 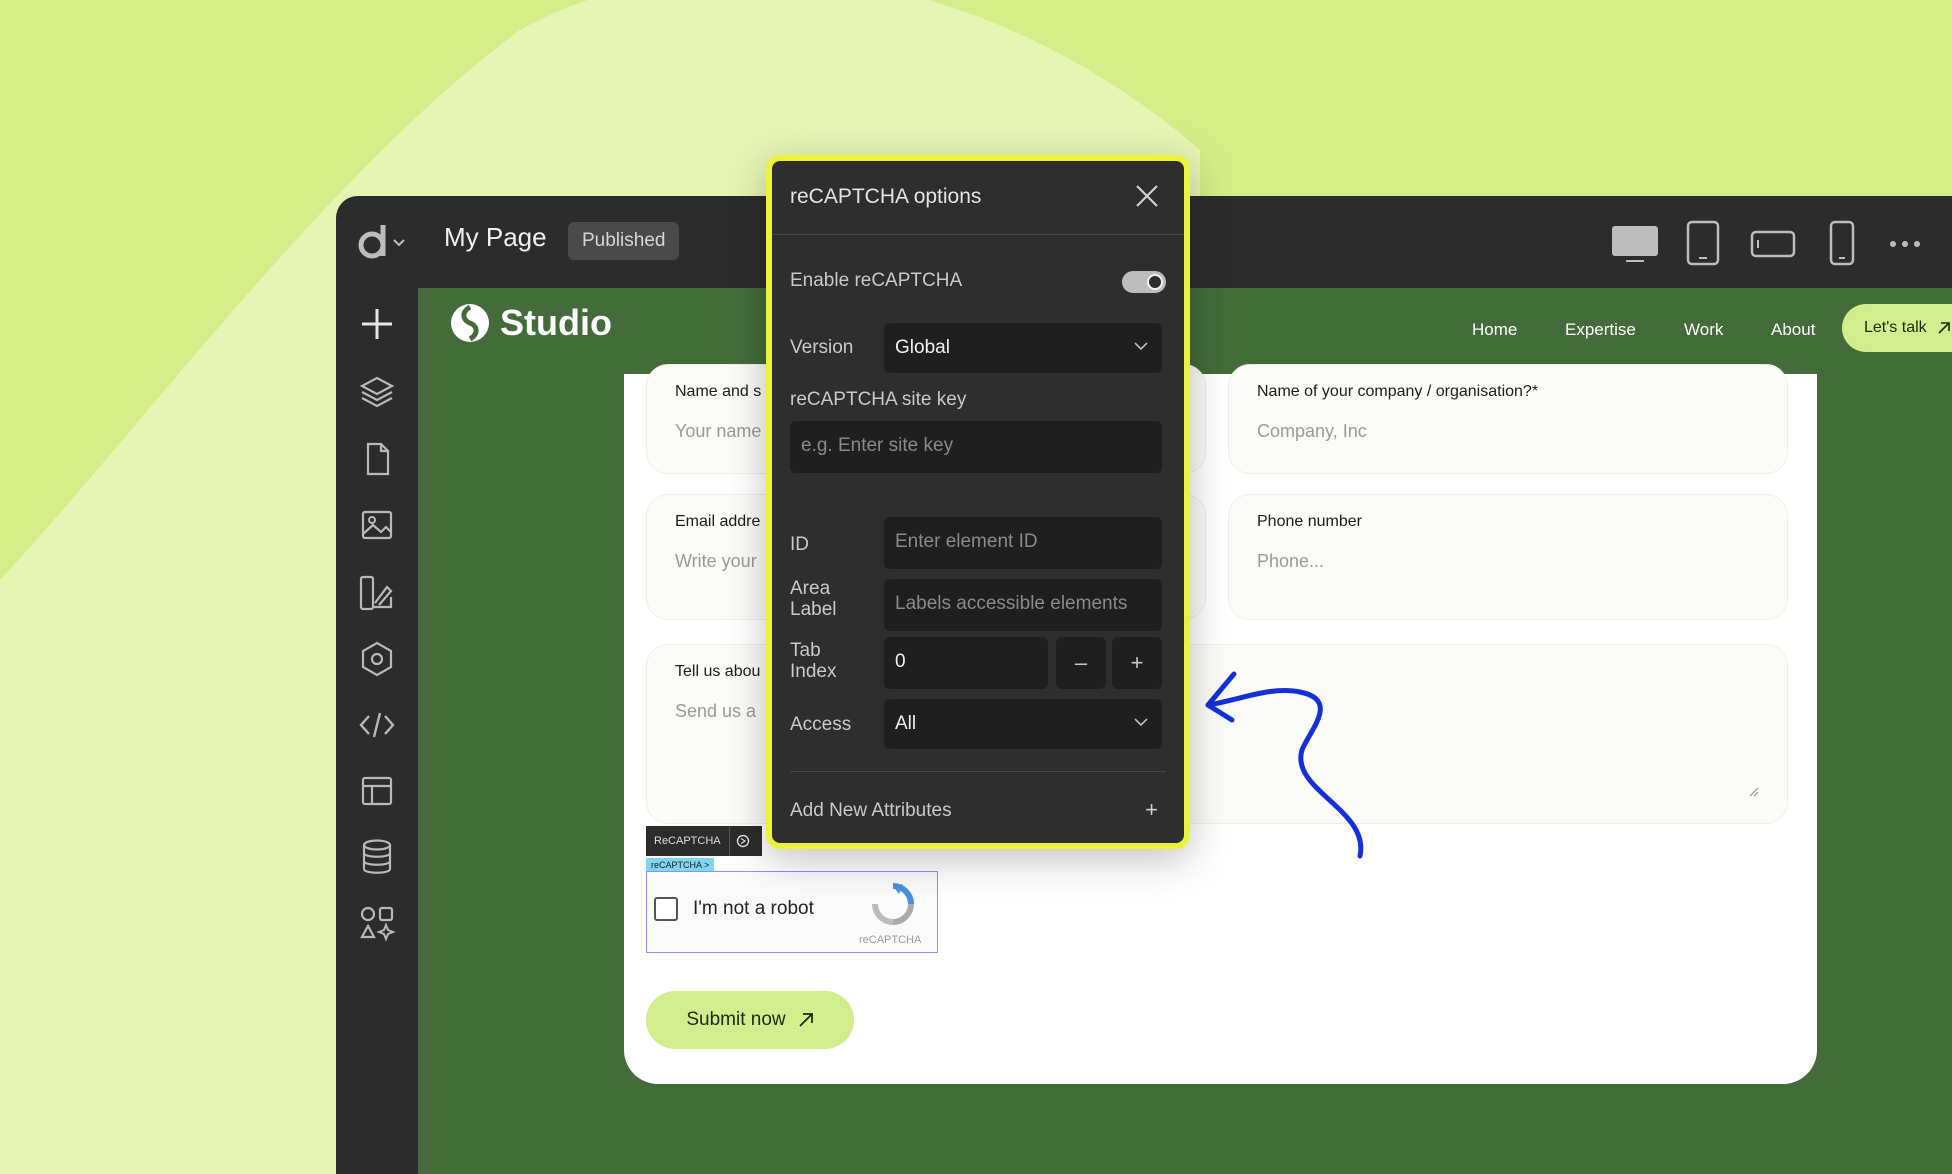 What do you see at coordinates (978, 771) in the screenshot?
I see `modal-divider` at bounding box center [978, 771].